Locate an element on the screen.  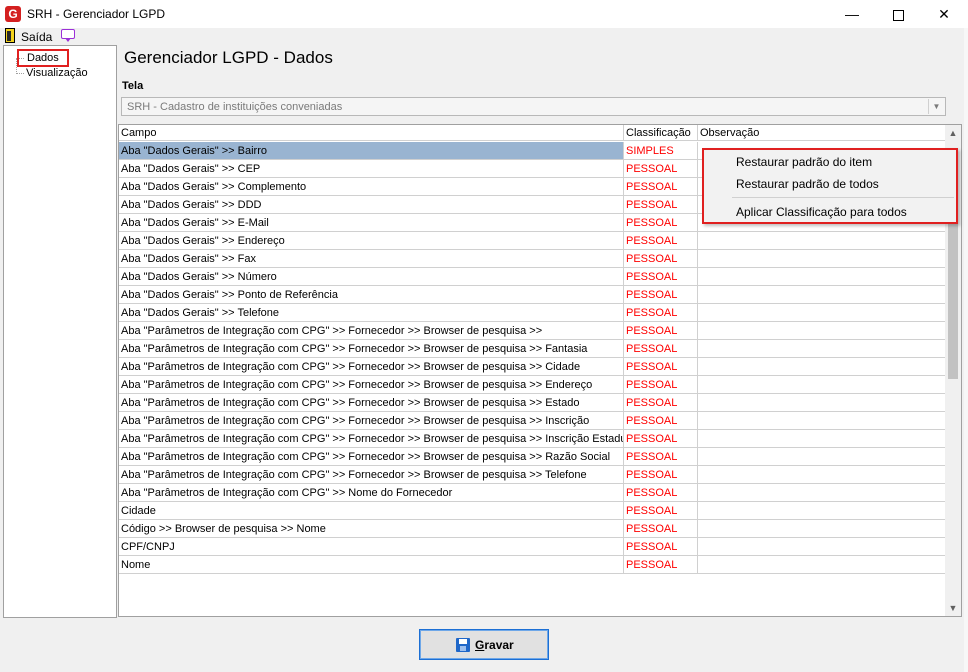
chat-icon is located at coordinates (68, 35).